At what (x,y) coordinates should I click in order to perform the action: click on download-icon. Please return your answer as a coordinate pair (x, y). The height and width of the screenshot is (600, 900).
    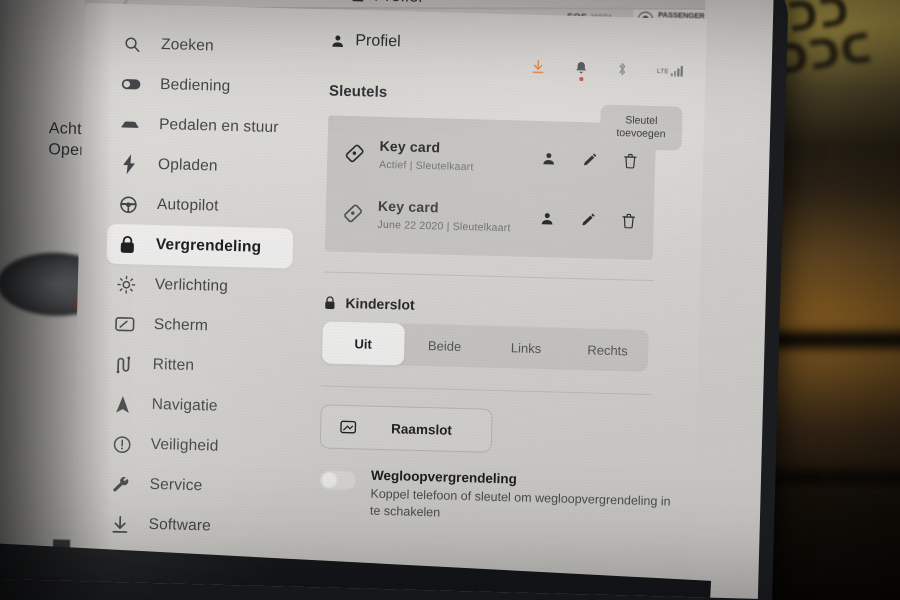
    Looking at the image, I should click on (119, 524).